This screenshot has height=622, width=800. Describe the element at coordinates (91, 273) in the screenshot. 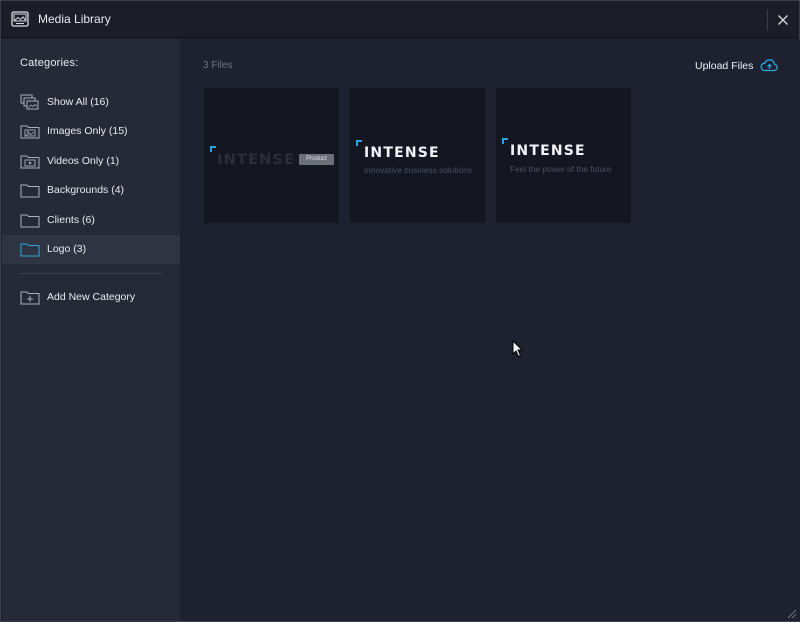

I see `sidebar-divider` at that location.